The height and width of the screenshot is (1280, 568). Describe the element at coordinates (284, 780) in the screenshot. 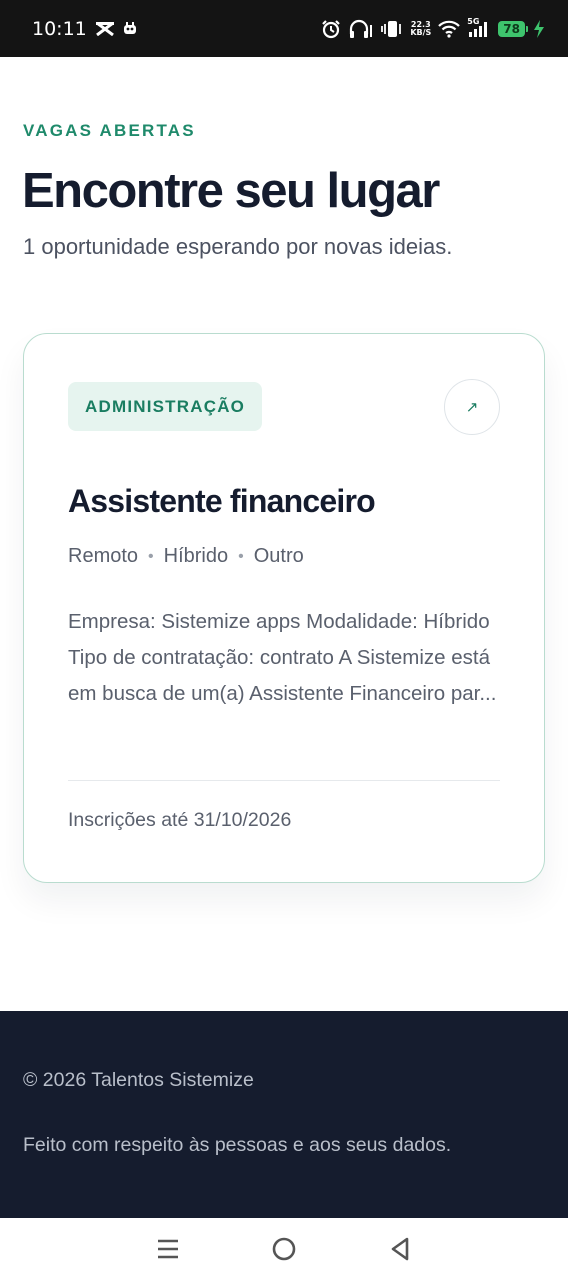

I see `card-divider` at that location.